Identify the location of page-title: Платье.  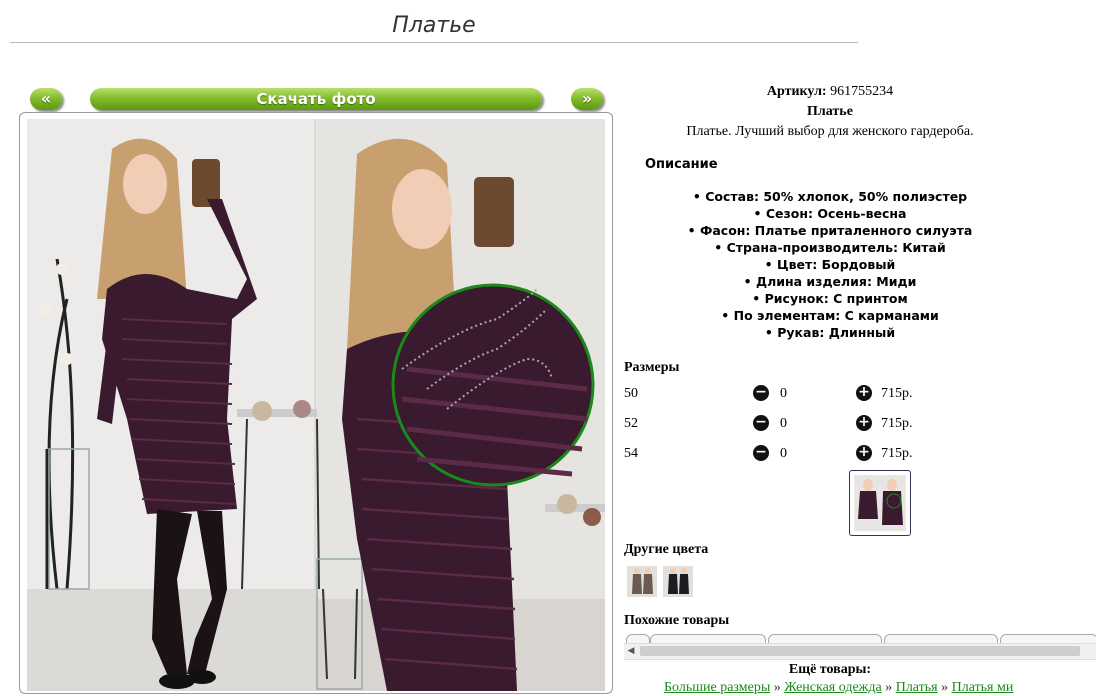
(434, 25).